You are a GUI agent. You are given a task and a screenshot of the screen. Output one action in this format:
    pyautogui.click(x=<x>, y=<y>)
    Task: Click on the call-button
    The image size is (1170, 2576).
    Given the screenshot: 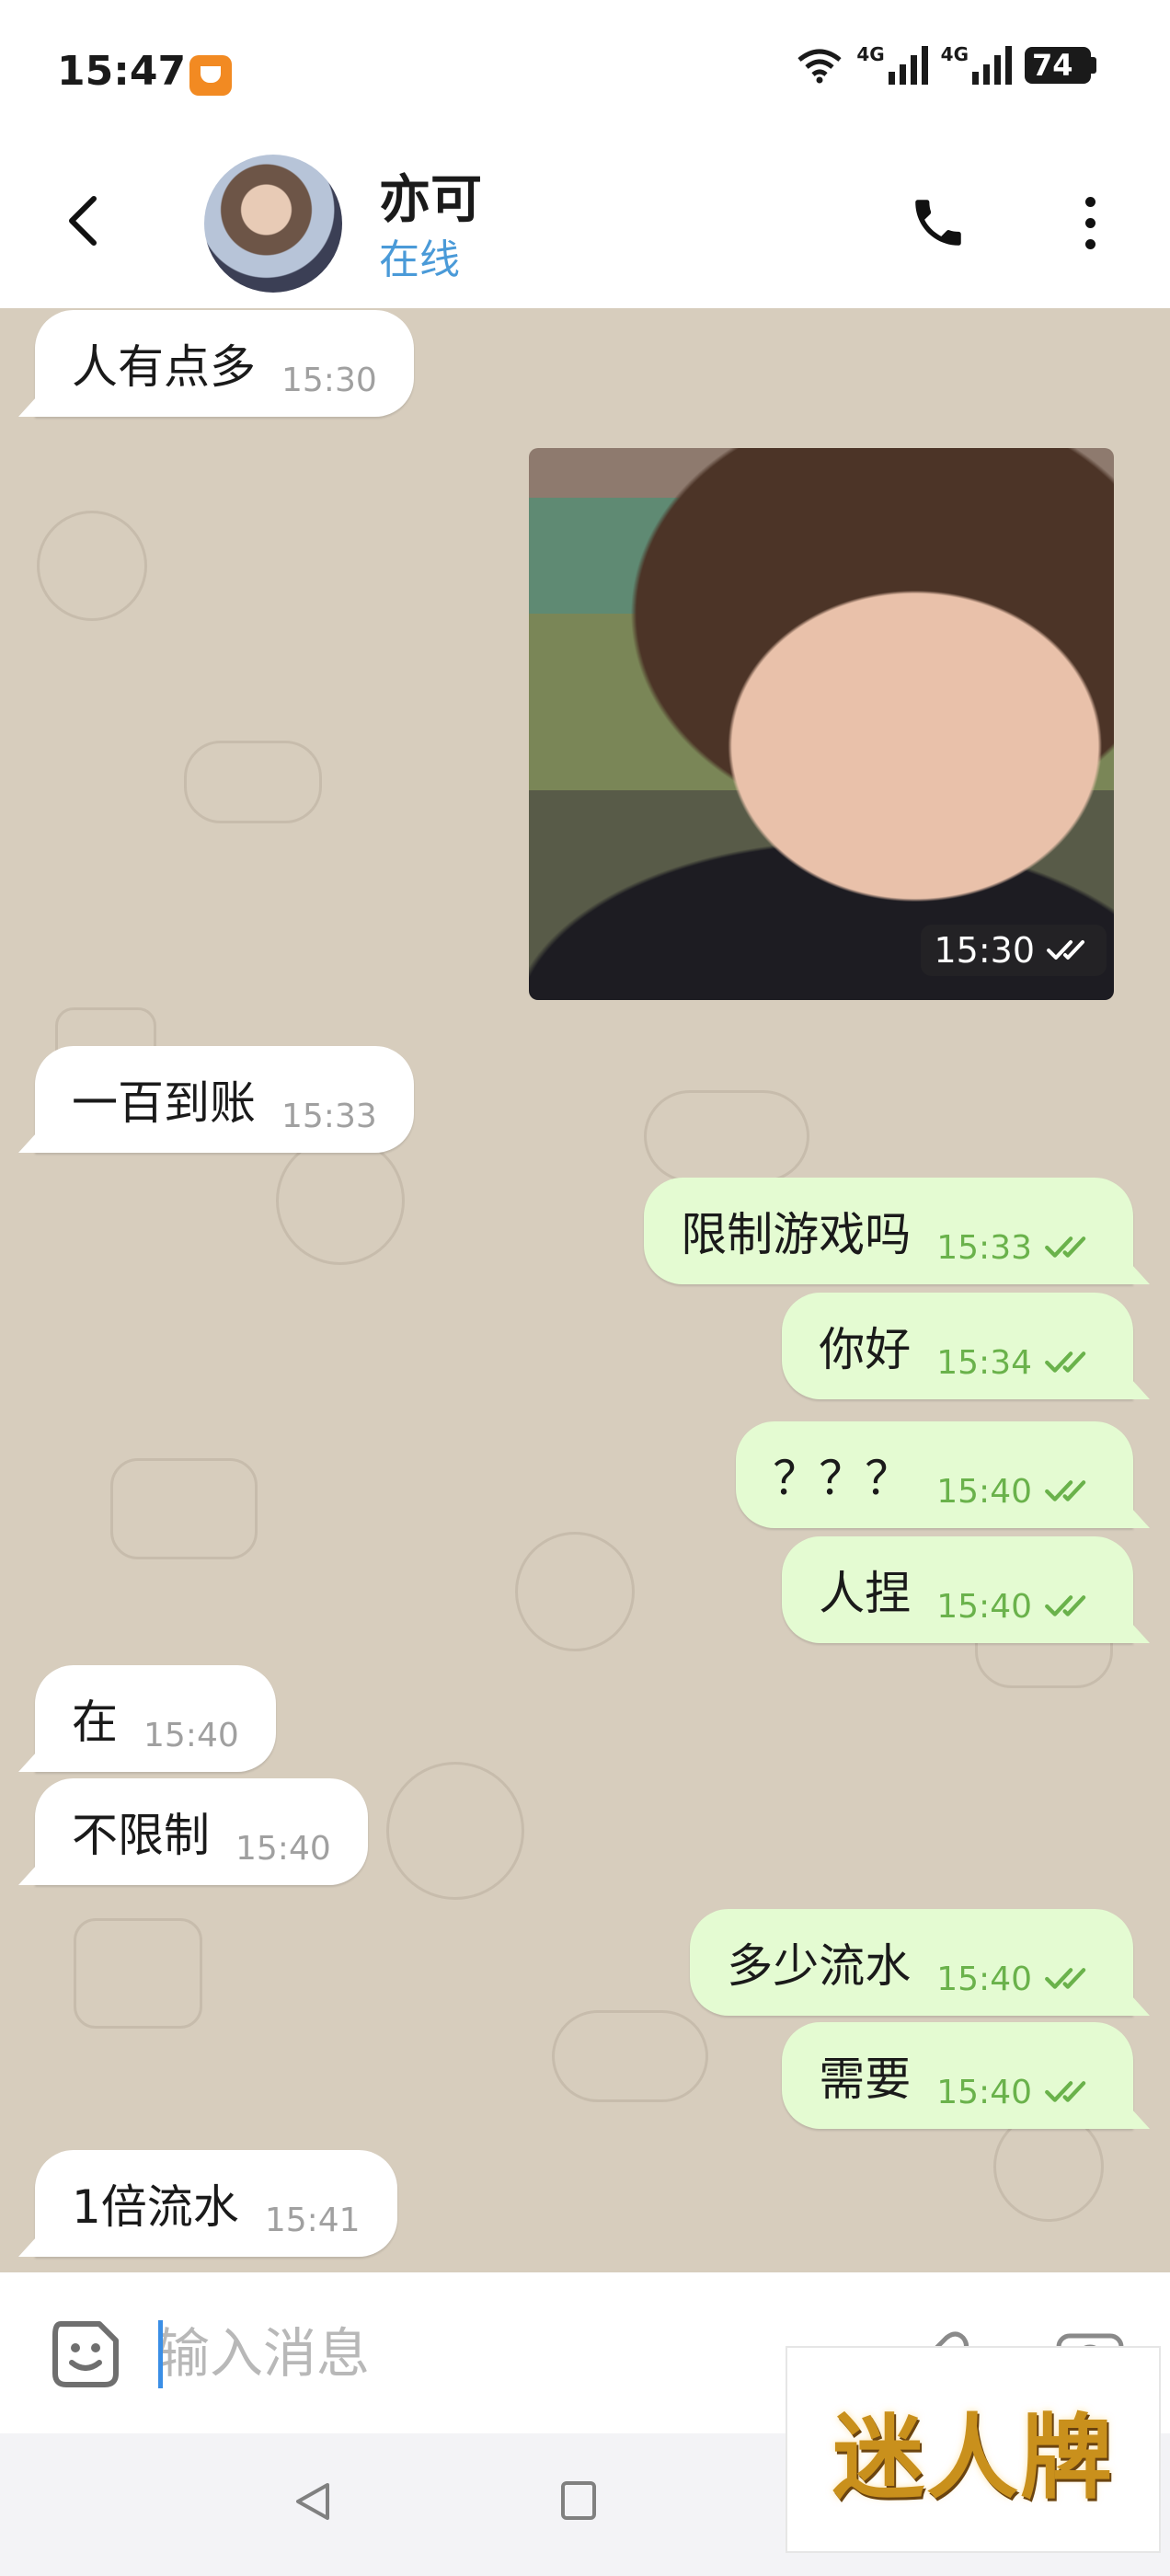 What is the action you would take?
    pyautogui.click(x=938, y=222)
    